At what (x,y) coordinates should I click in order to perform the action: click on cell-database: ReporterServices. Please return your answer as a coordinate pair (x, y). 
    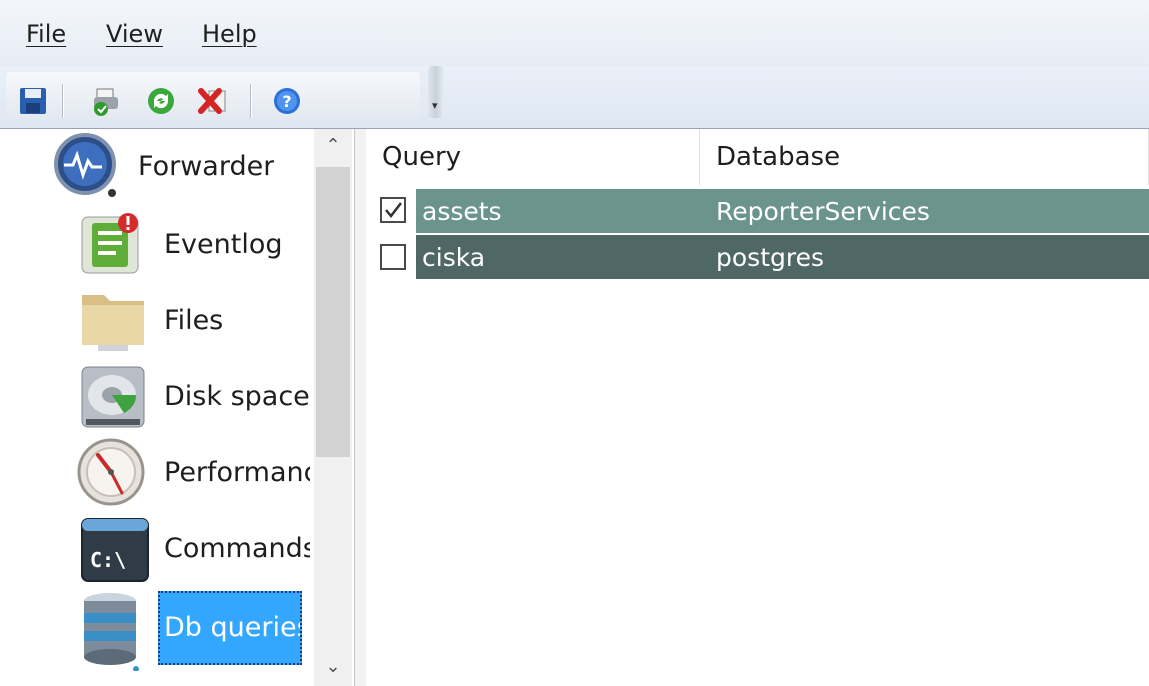
    Looking at the image, I should click on (823, 211).